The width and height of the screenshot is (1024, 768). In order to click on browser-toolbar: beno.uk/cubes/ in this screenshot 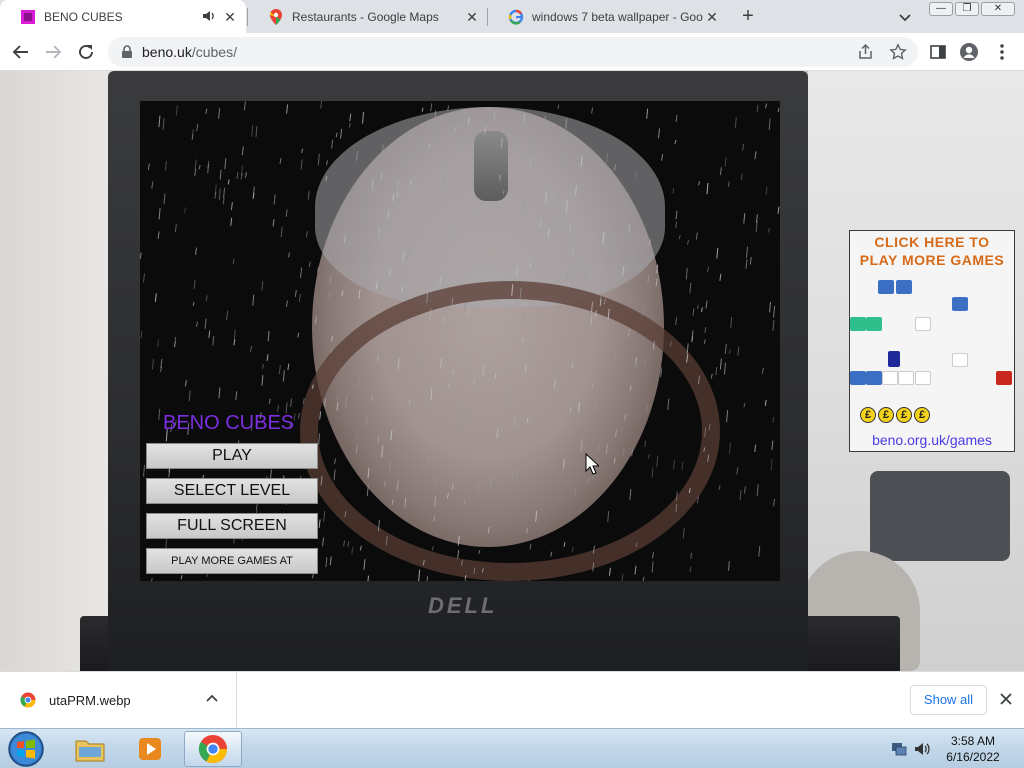, I will do `click(512, 52)`.